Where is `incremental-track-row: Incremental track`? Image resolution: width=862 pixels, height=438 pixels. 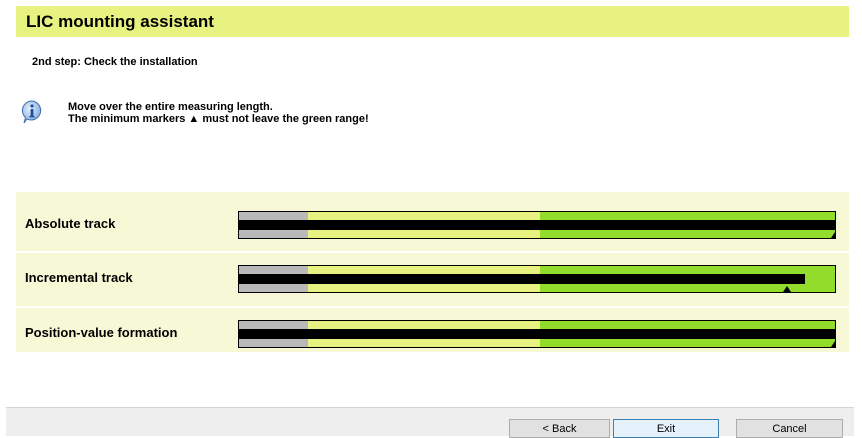
incremental-track-row: Incremental track is located at coordinates (432, 278).